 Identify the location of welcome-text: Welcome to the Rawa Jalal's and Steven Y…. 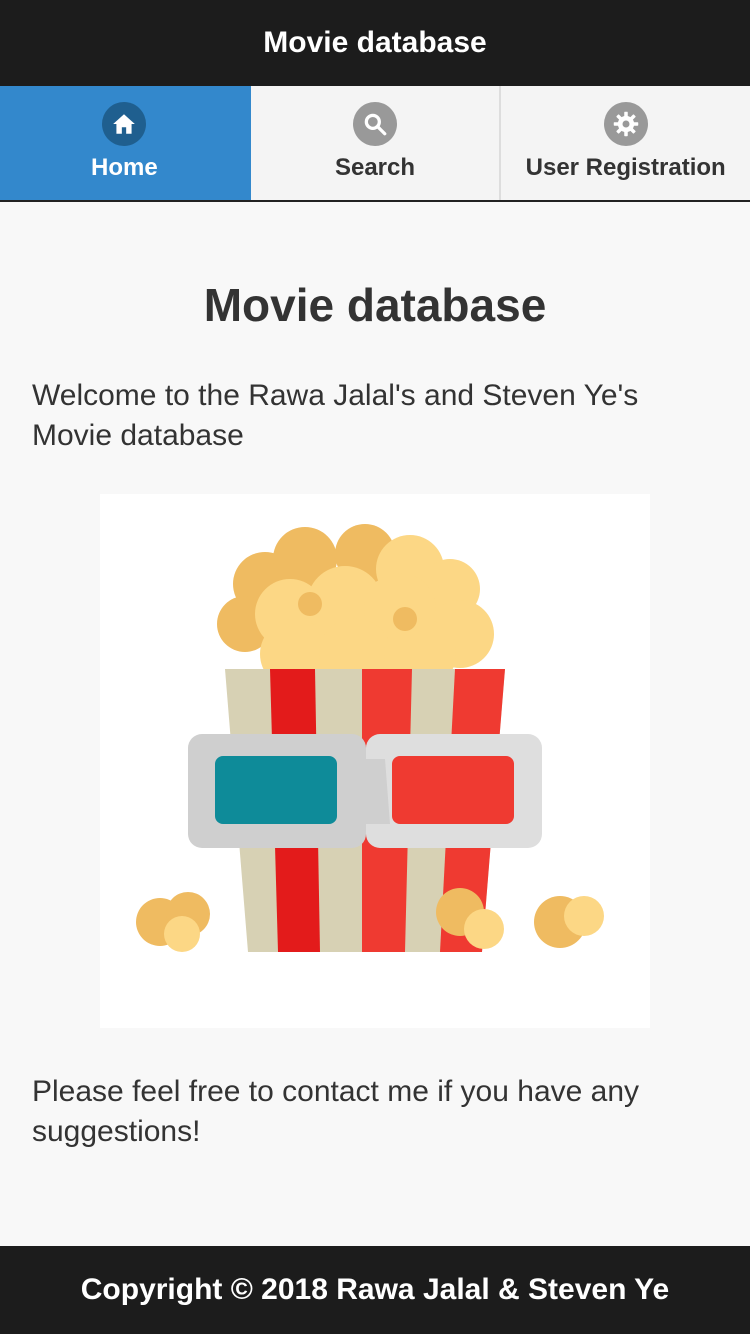
(335, 415).